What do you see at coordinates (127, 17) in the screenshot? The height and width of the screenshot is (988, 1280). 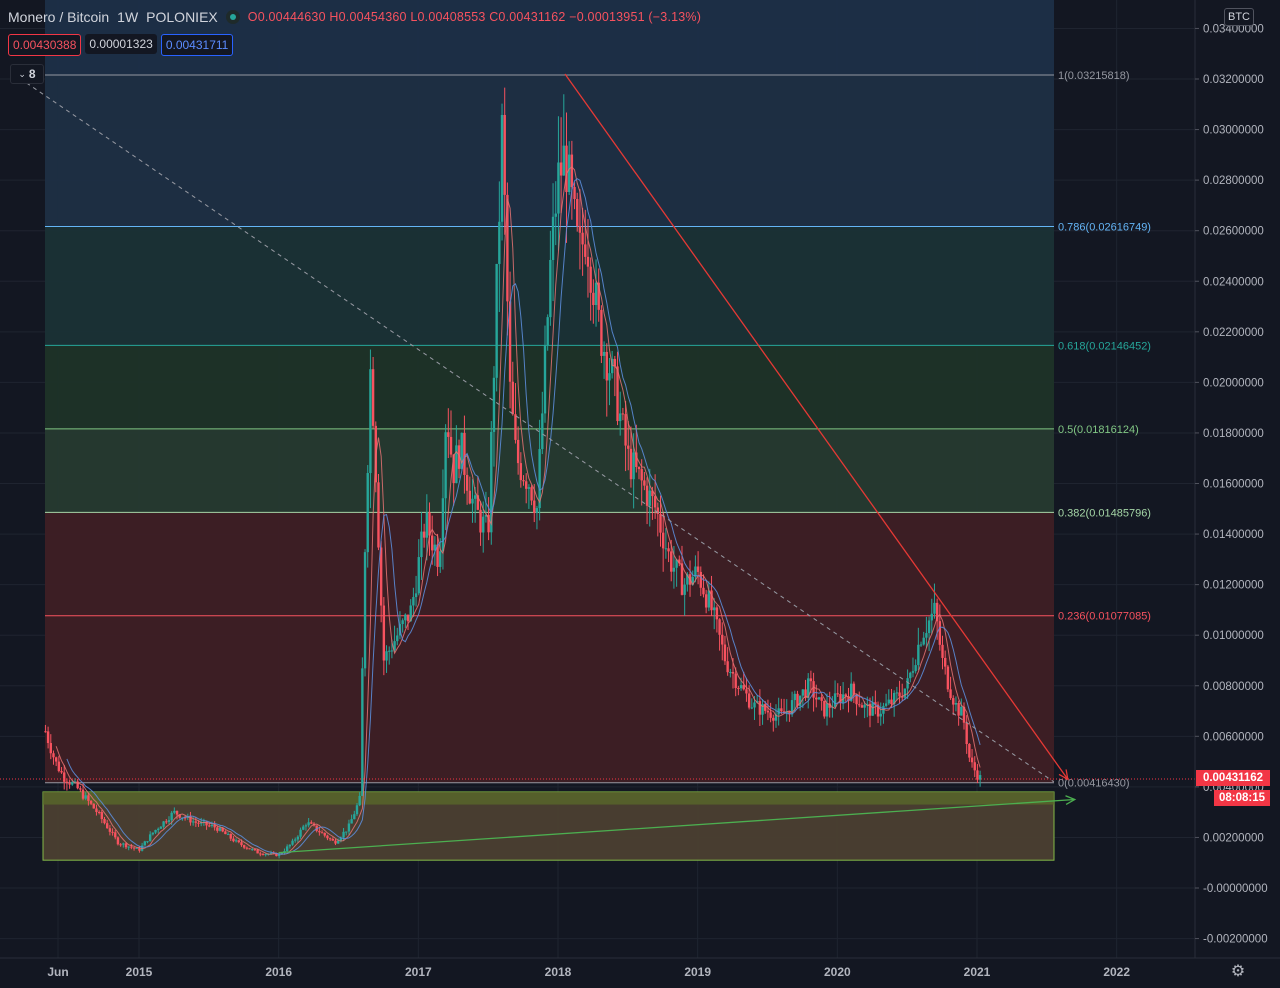 I see `interval-label: 1W` at bounding box center [127, 17].